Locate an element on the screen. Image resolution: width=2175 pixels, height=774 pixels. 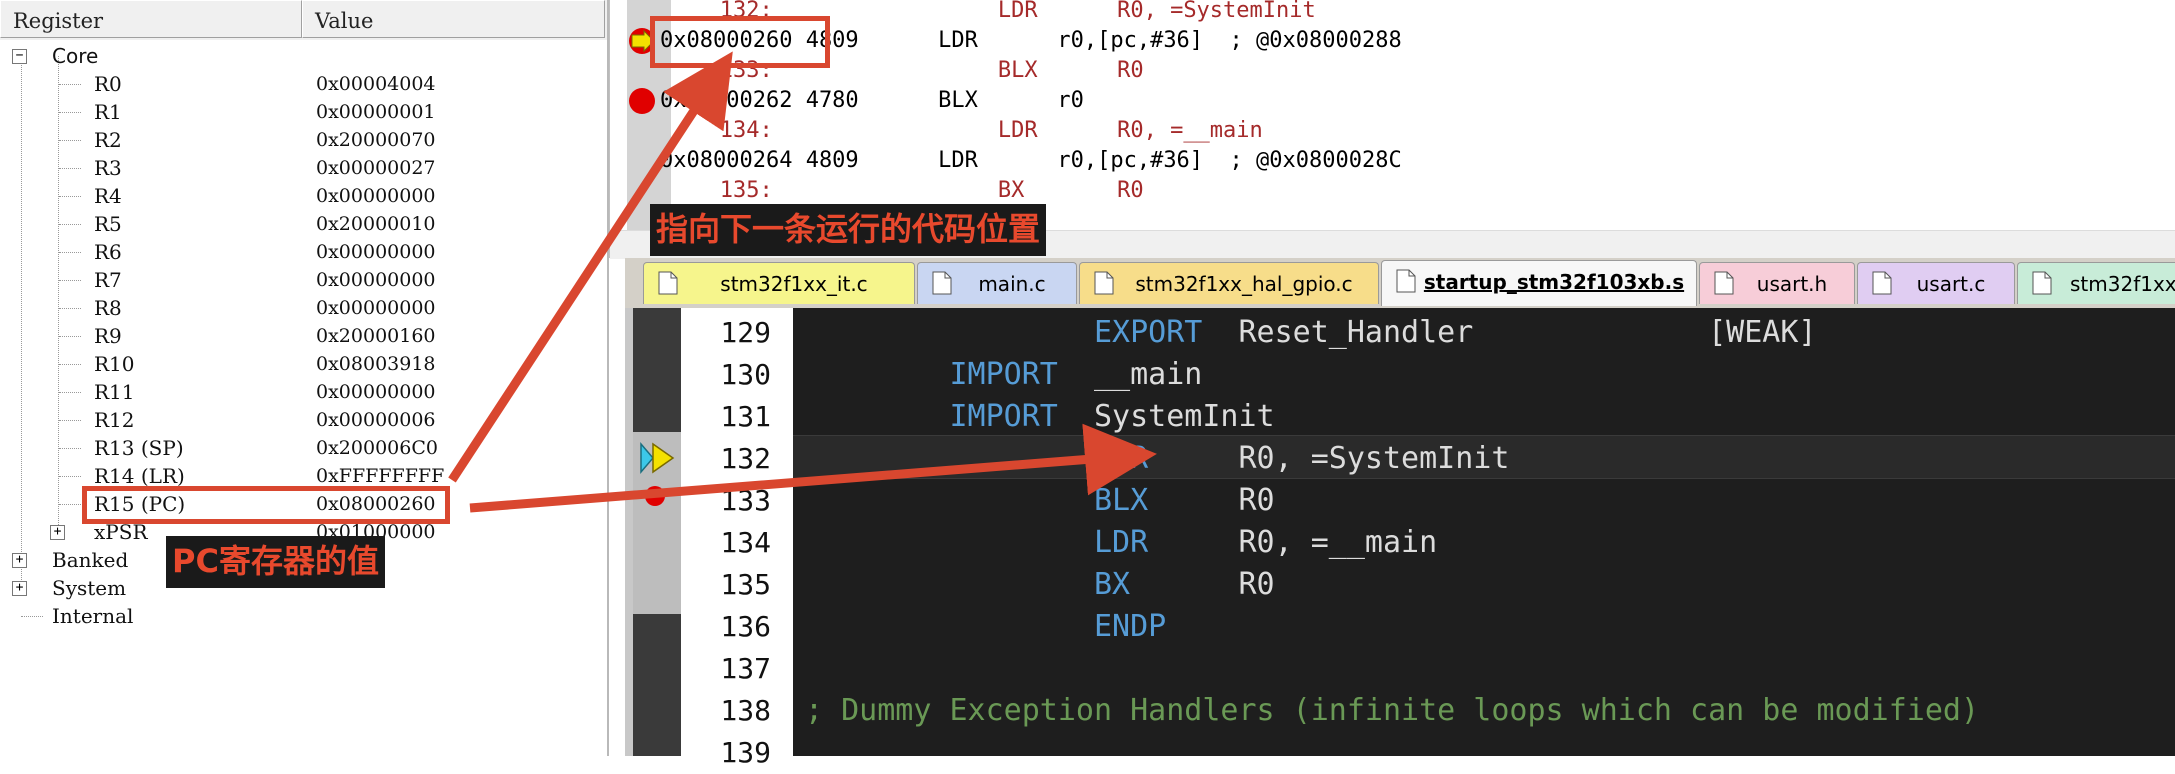
code-line: LDR R0, =__main is located at coordinates (1121, 543).